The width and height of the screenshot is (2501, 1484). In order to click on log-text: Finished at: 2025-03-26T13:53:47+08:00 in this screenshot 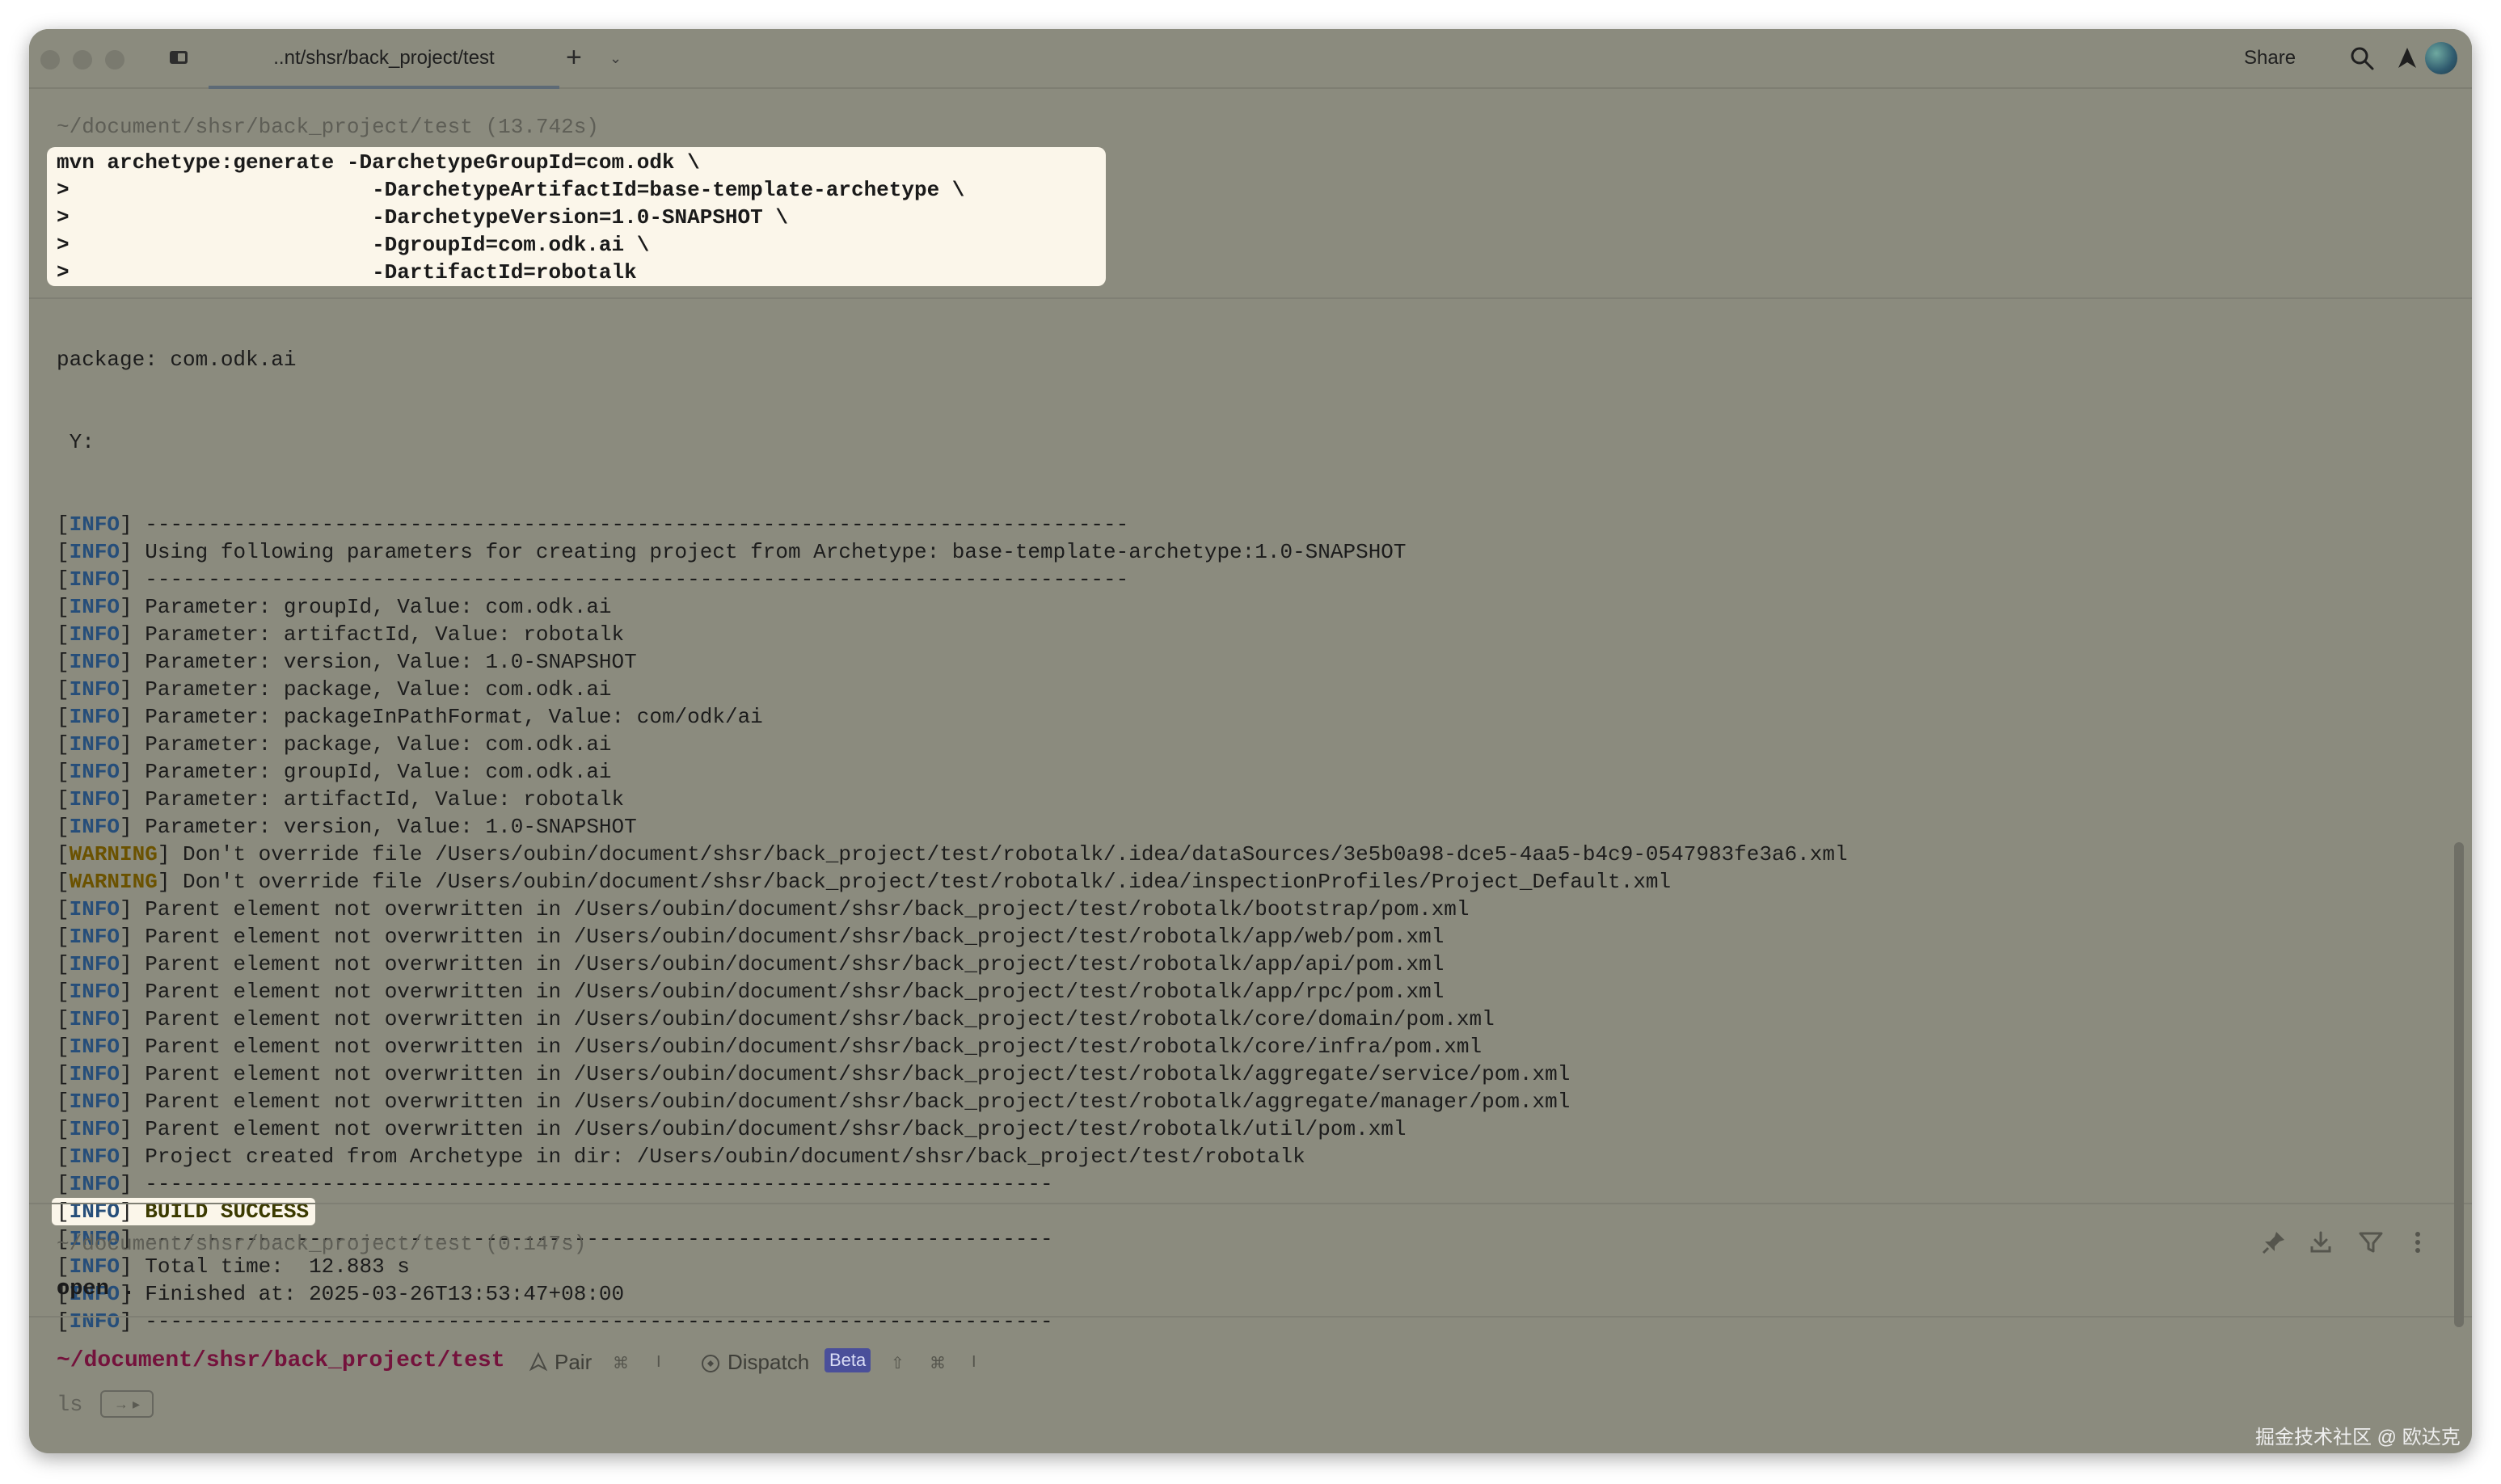, I will do `click(379, 1294)`.